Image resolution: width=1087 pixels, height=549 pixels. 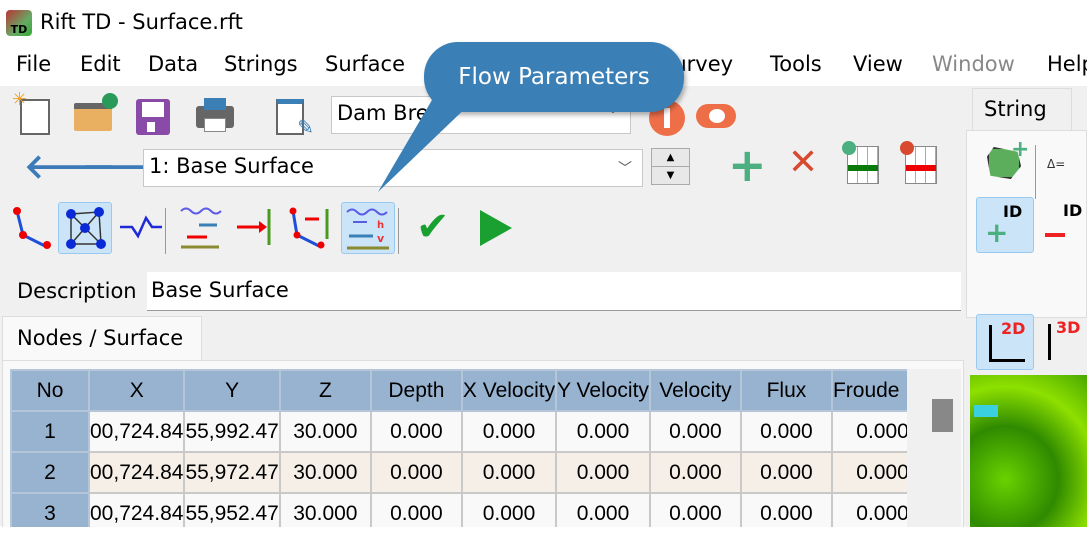 I want to click on surface-mesh-icon, so click(x=85, y=228).